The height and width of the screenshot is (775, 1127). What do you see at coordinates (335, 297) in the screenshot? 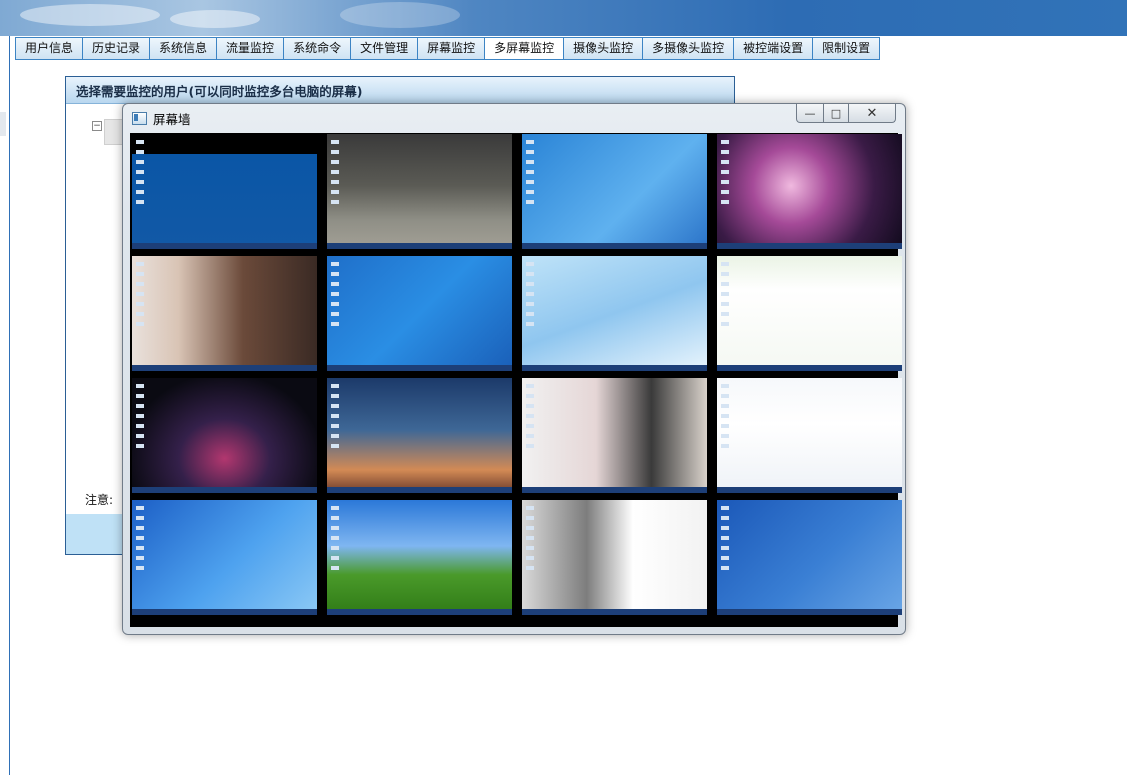
I see `explorer-window-icon` at bounding box center [335, 297].